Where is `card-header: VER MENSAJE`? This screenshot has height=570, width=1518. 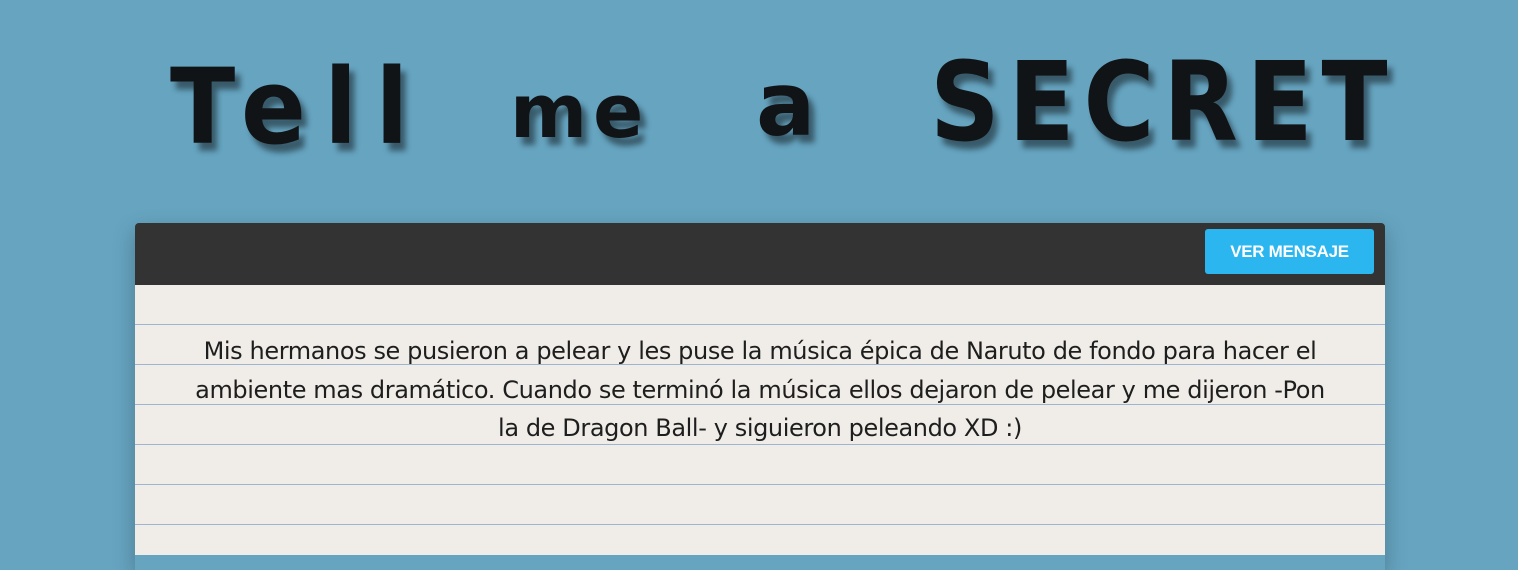
card-header: VER MENSAJE is located at coordinates (760, 254).